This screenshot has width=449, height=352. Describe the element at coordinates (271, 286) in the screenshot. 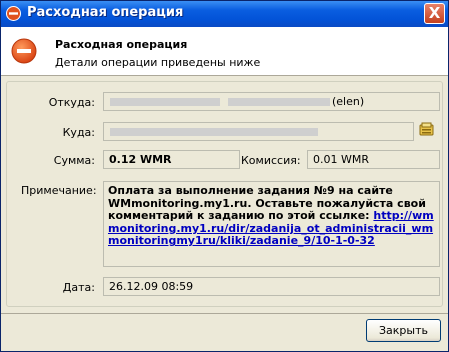

I see `date-field: 26.12.09 08:59` at that location.